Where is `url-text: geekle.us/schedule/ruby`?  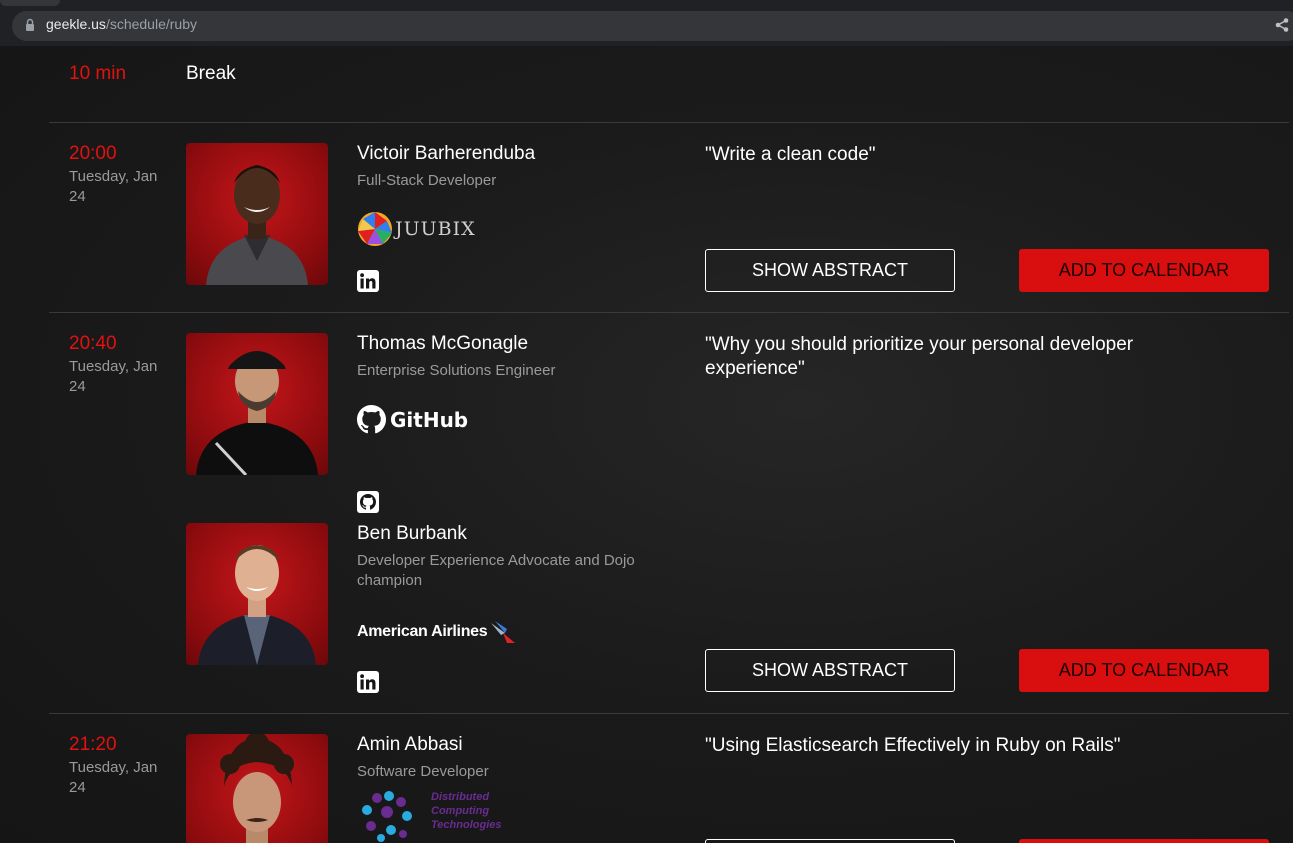 url-text: geekle.us/schedule/ruby is located at coordinates (121, 24).